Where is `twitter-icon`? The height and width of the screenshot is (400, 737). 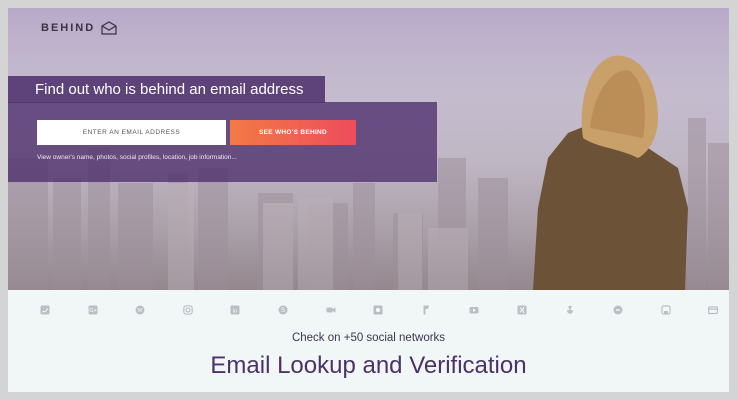
twitter-icon is located at coordinates (45, 310).